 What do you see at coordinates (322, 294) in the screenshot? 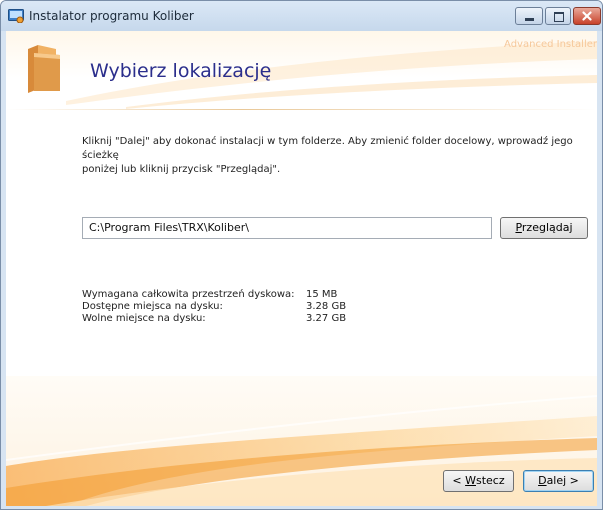
I see `disk-space-value: 15 MB` at bounding box center [322, 294].